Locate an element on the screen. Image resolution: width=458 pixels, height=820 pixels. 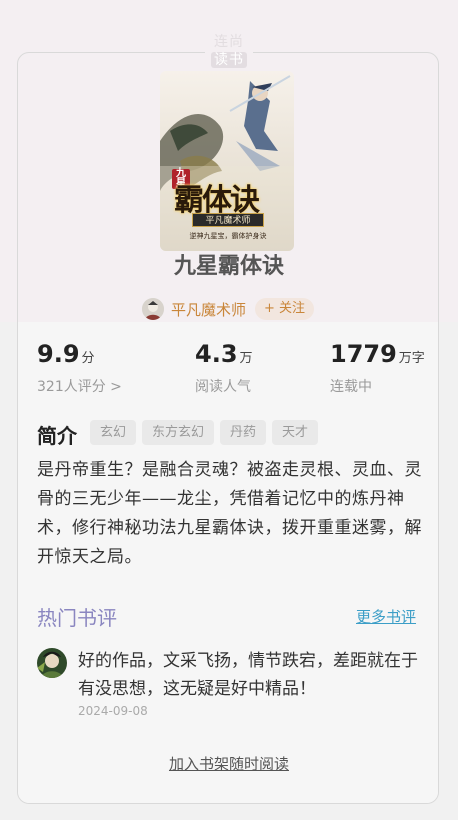
intro-title: 简介 is located at coordinates (57, 436).